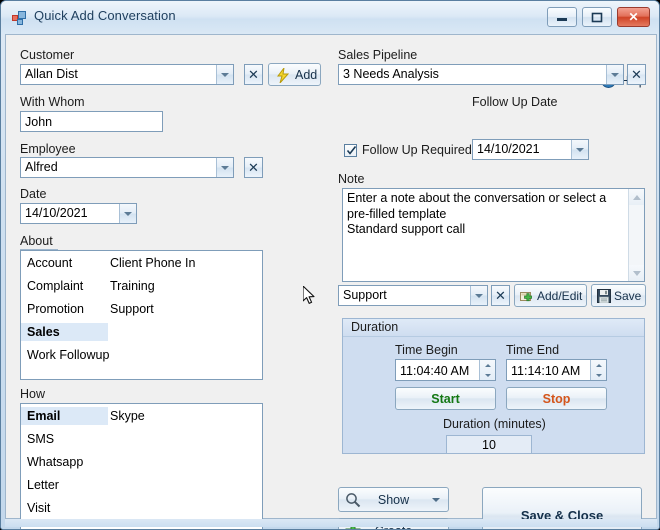 This screenshot has height=530, width=660. Describe the element at coordinates (309, 295) in the screenshot. I see `mouse-cursor` at that location.